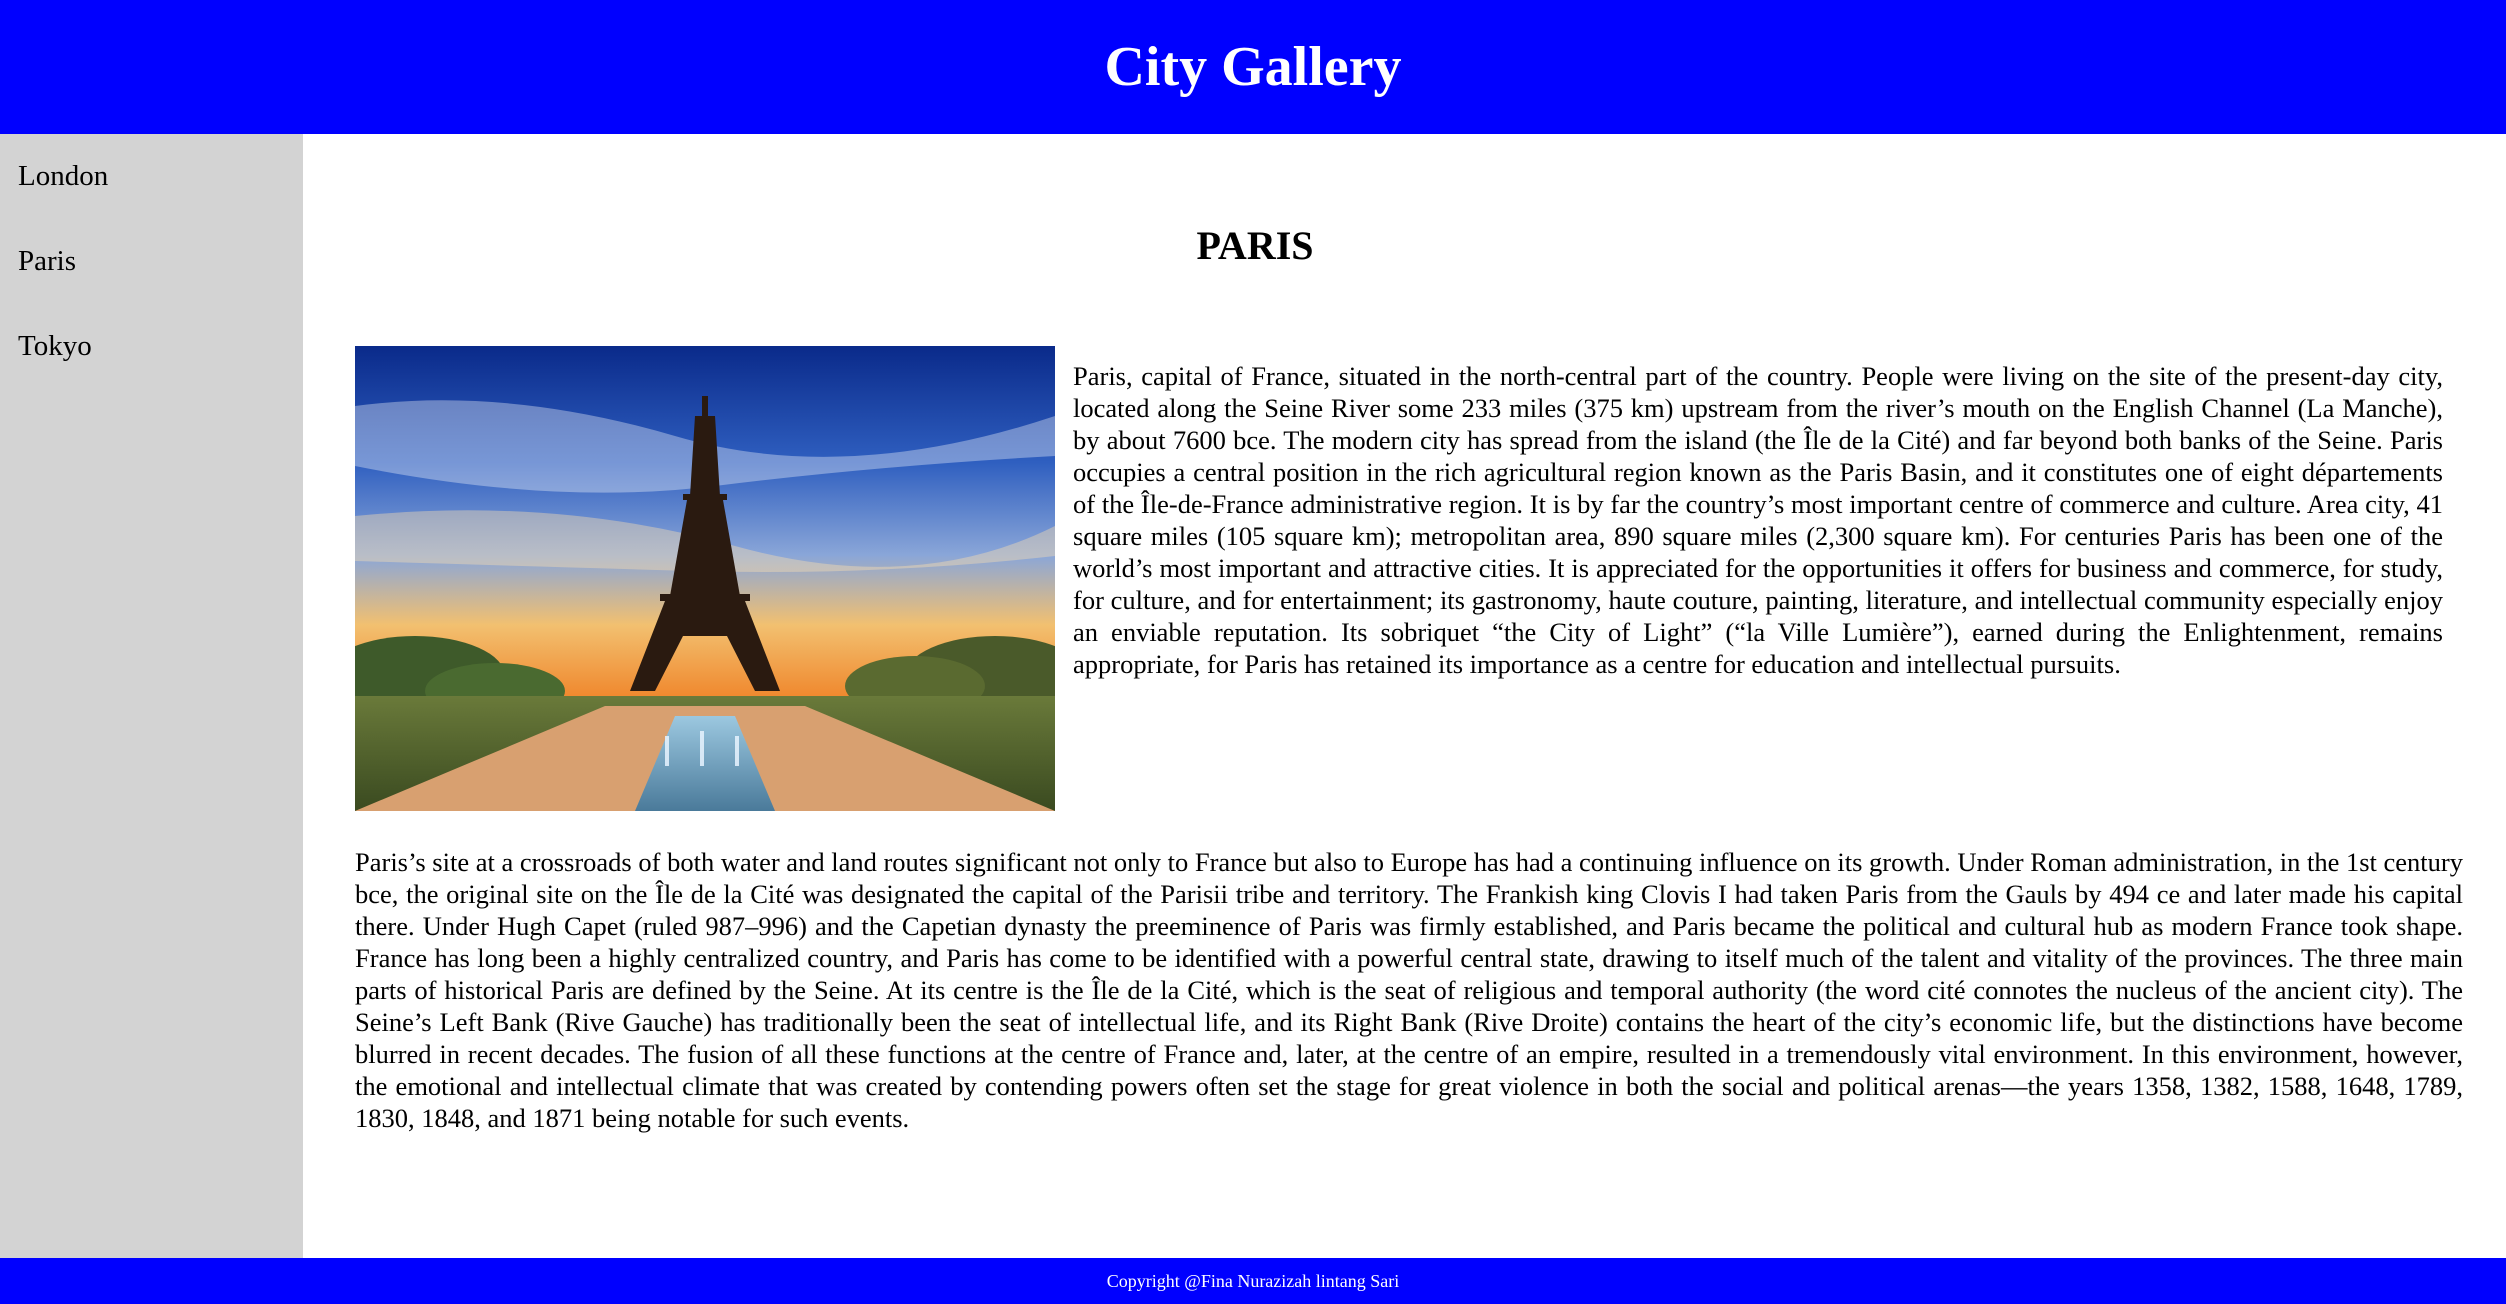 The height and width of the screenshot is (1304, 2506). I want to click on sidebar-item-london: London, so click(151, 176).